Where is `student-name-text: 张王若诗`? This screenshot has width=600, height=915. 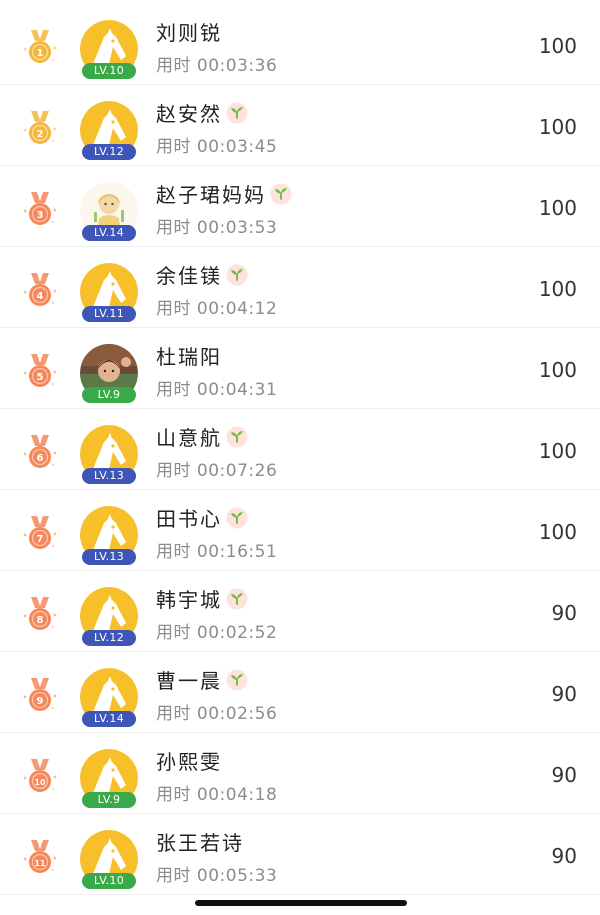
student-name-text: 张王若诗 is located at coordinates (200, 843).